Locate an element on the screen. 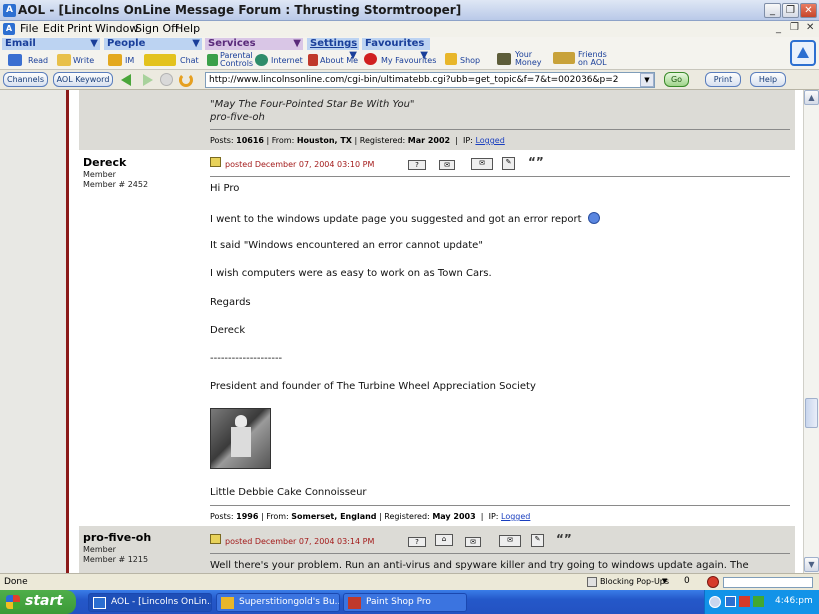 This screenshot has height=614, width=819. aol-keyword-button: AOL Keyword is located at coordinates (83, 79).